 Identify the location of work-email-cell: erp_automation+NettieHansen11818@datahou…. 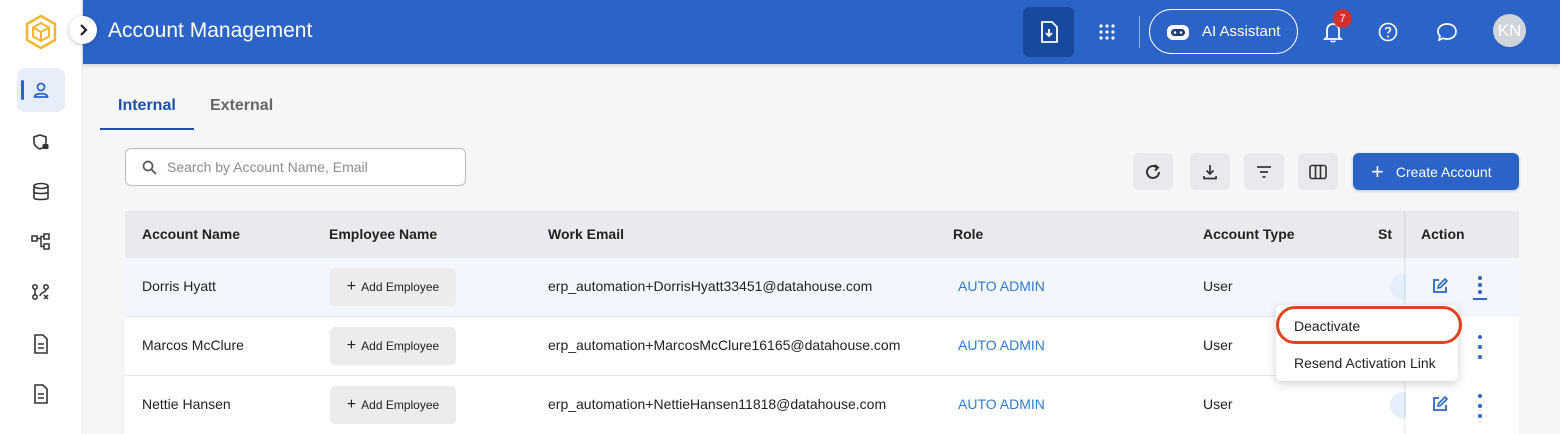
(717, 404).